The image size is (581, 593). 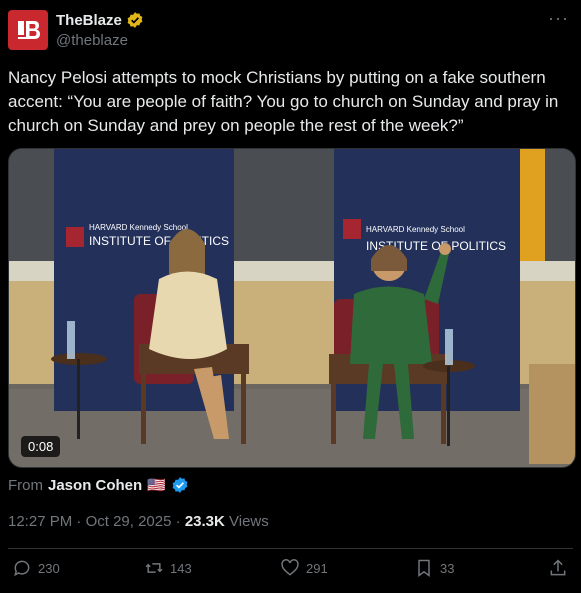 I want to click on bookmark-count: 33, so click(x=447, y=568).